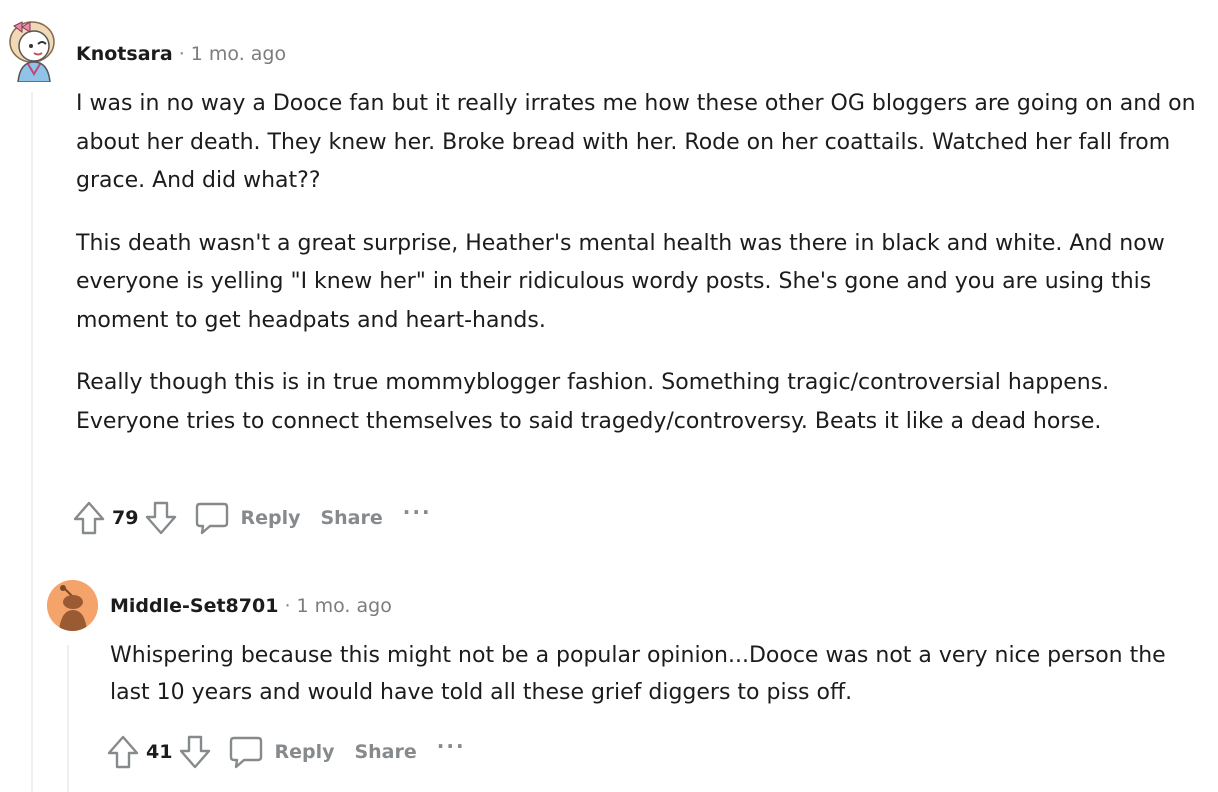 The height and width of the screenshot is (792, 1218). I want to click on author-name: Middle-Set8701, so click(194, 606).